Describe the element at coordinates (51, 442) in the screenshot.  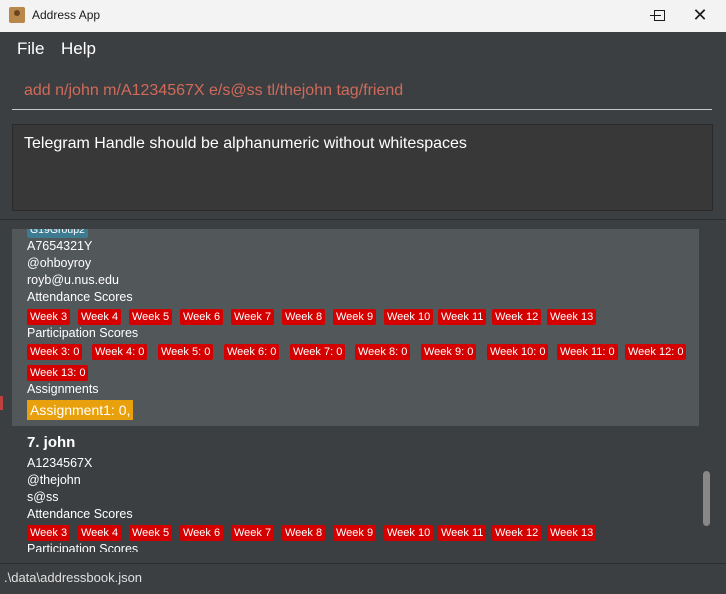
I see `person-name: 7. john` at that location.